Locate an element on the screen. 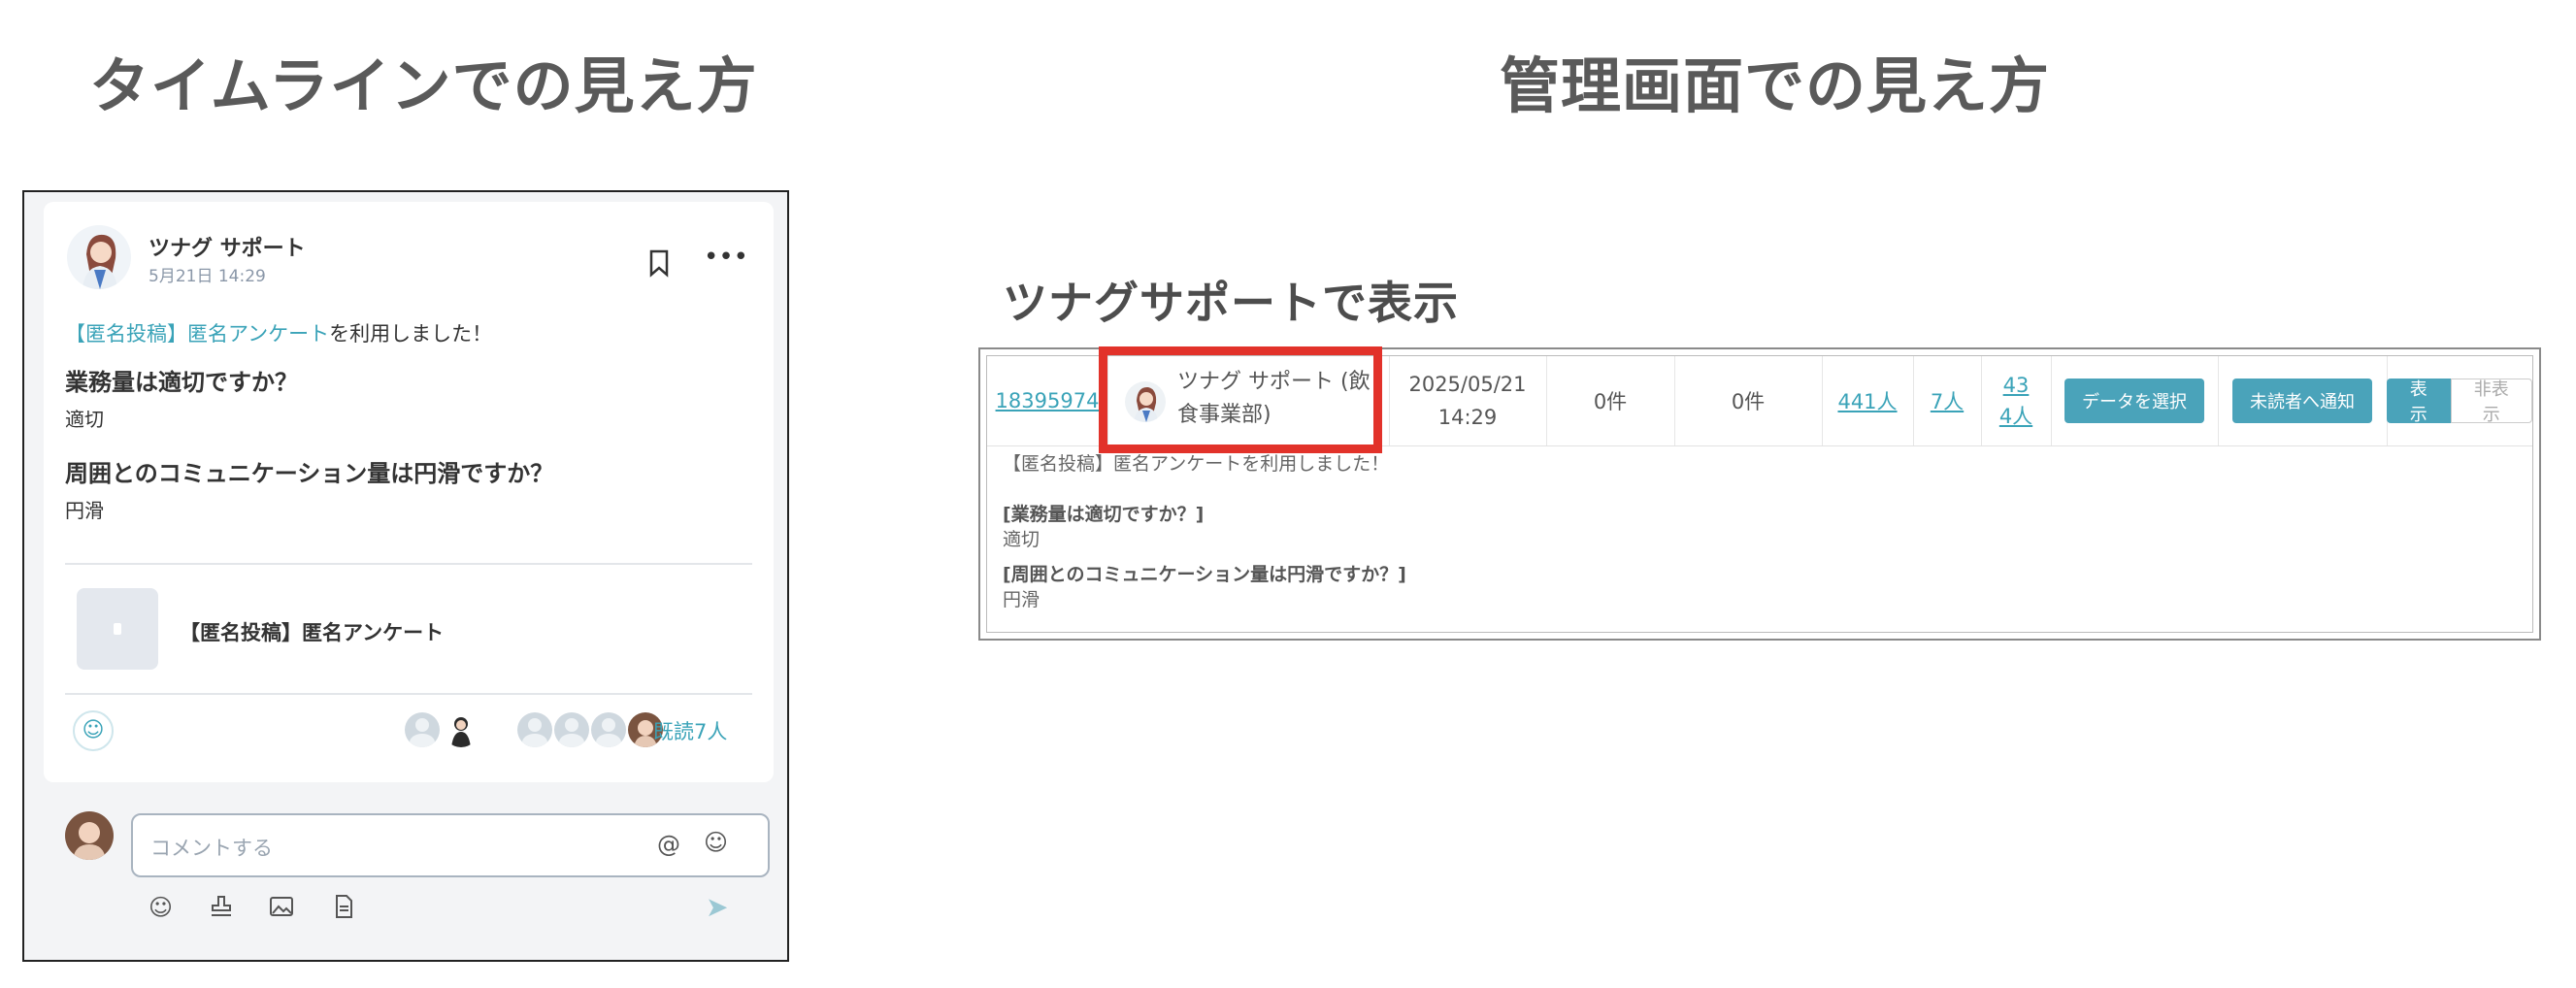 This screenshot has height=988, width=2576. body-answer-2: 円滑 is located at coordinates (1021, 599).